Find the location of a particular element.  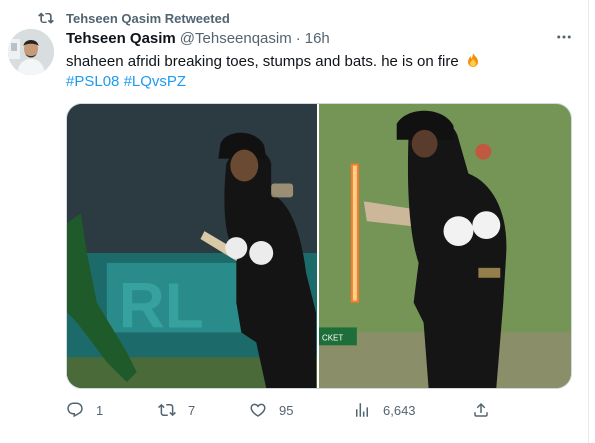

svg-text: CKET is located at coordinates (332, 337).